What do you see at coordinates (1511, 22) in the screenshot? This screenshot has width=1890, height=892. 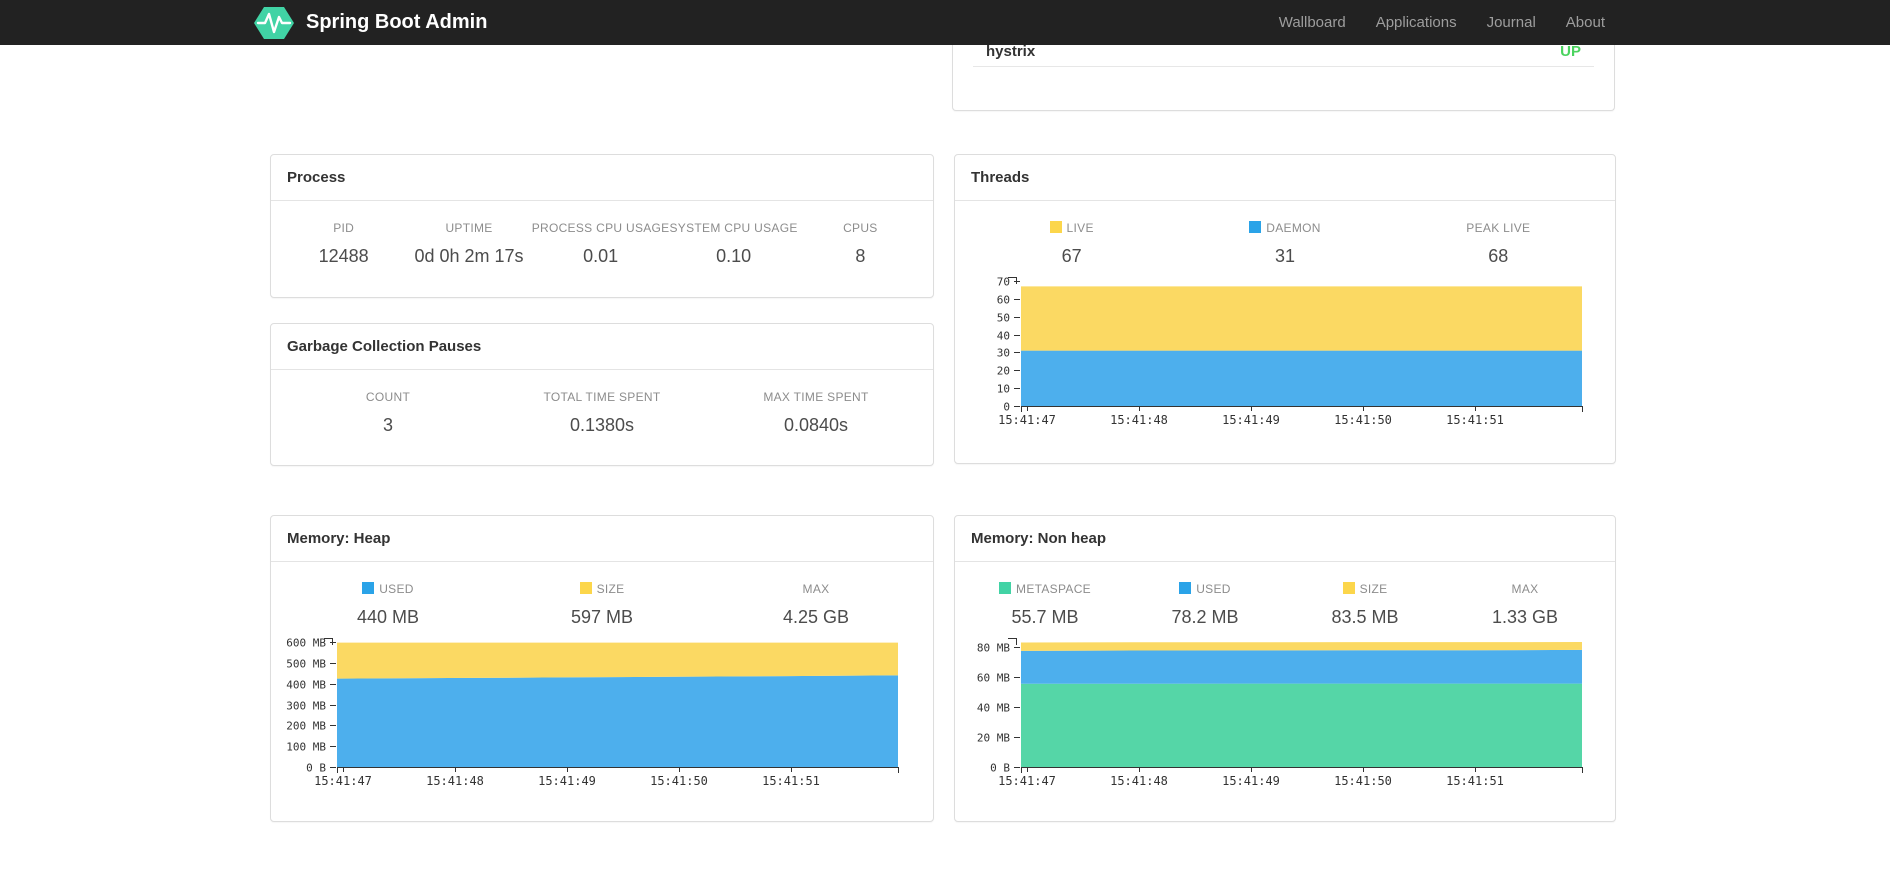 I see `nav-item-journal: Journal` at bounding box center [1511, 22].